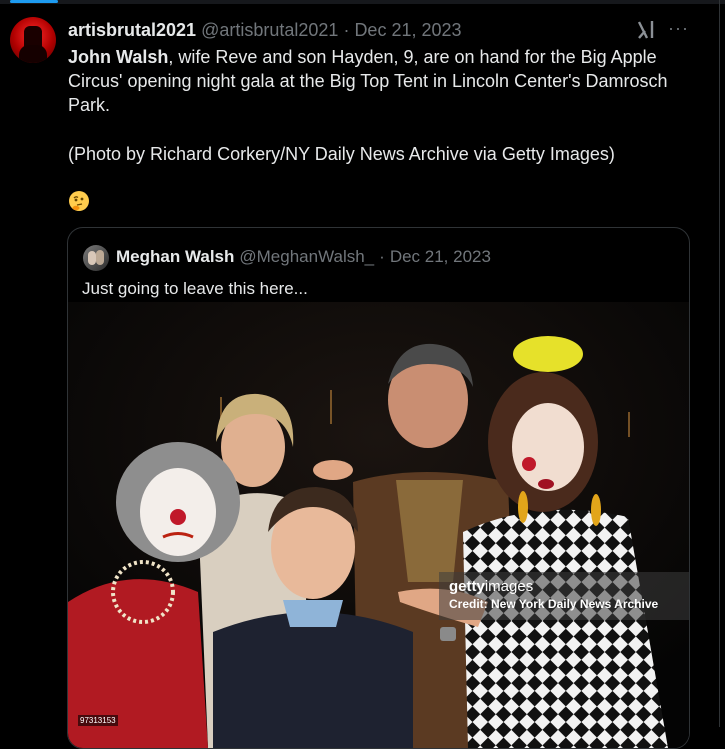  What do you see at coordinates (33, 40) in the screenshot?
I see `author-avatar` at bounding box center [33, 40].